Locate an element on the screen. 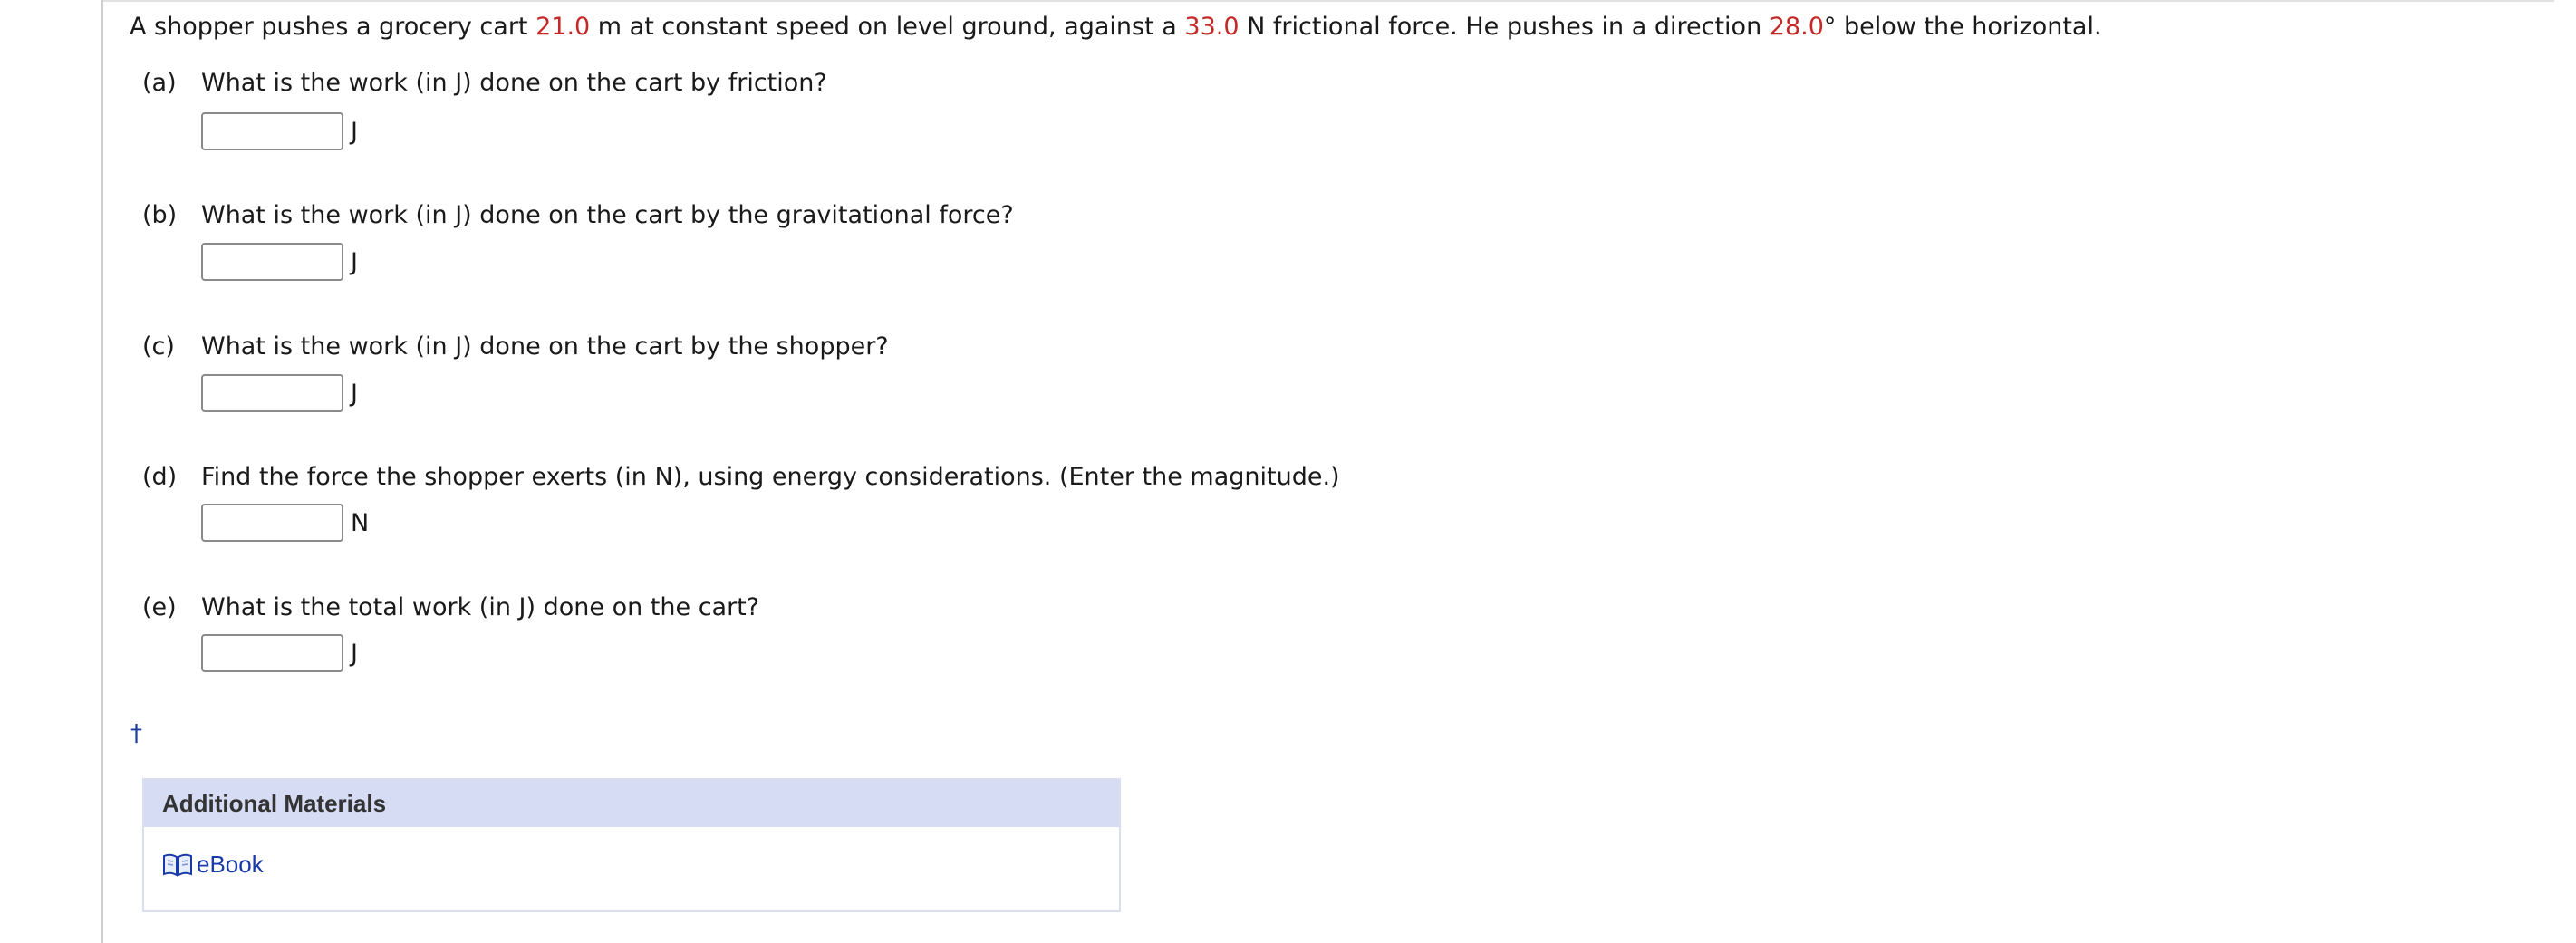  top-divider is located at coordinates (1328, 1).